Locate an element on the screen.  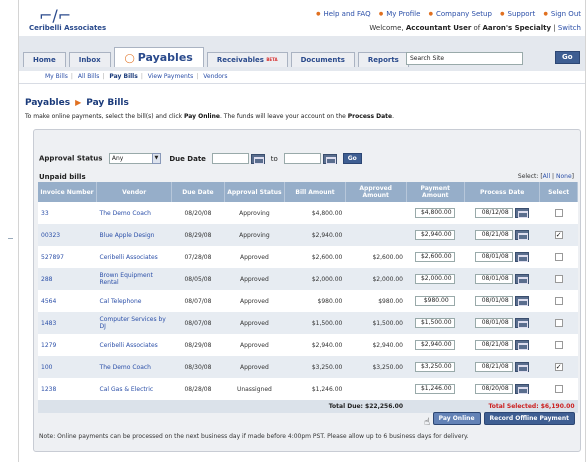
select-none-link: None is located at coordinates (564, 176).